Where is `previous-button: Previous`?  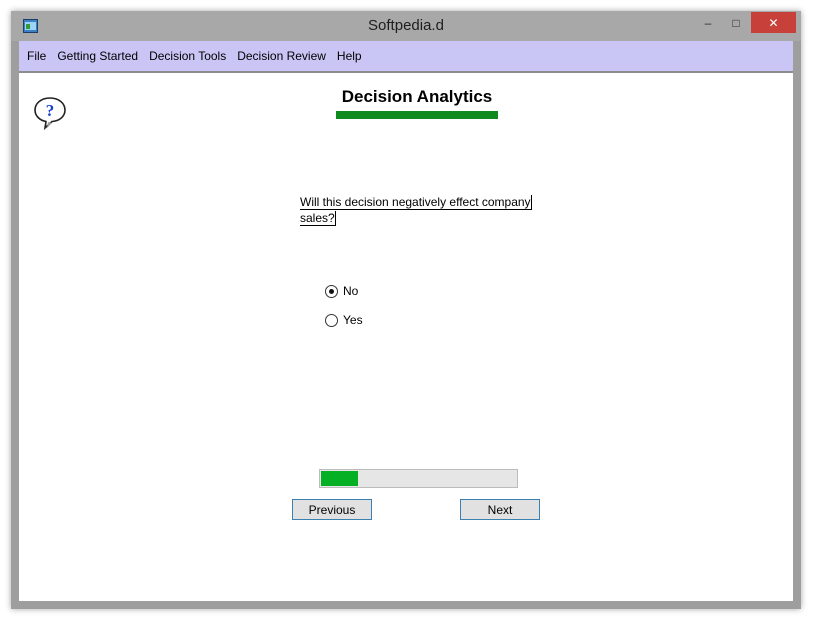 previous-button: Previous is located at coordinates (332, 509).